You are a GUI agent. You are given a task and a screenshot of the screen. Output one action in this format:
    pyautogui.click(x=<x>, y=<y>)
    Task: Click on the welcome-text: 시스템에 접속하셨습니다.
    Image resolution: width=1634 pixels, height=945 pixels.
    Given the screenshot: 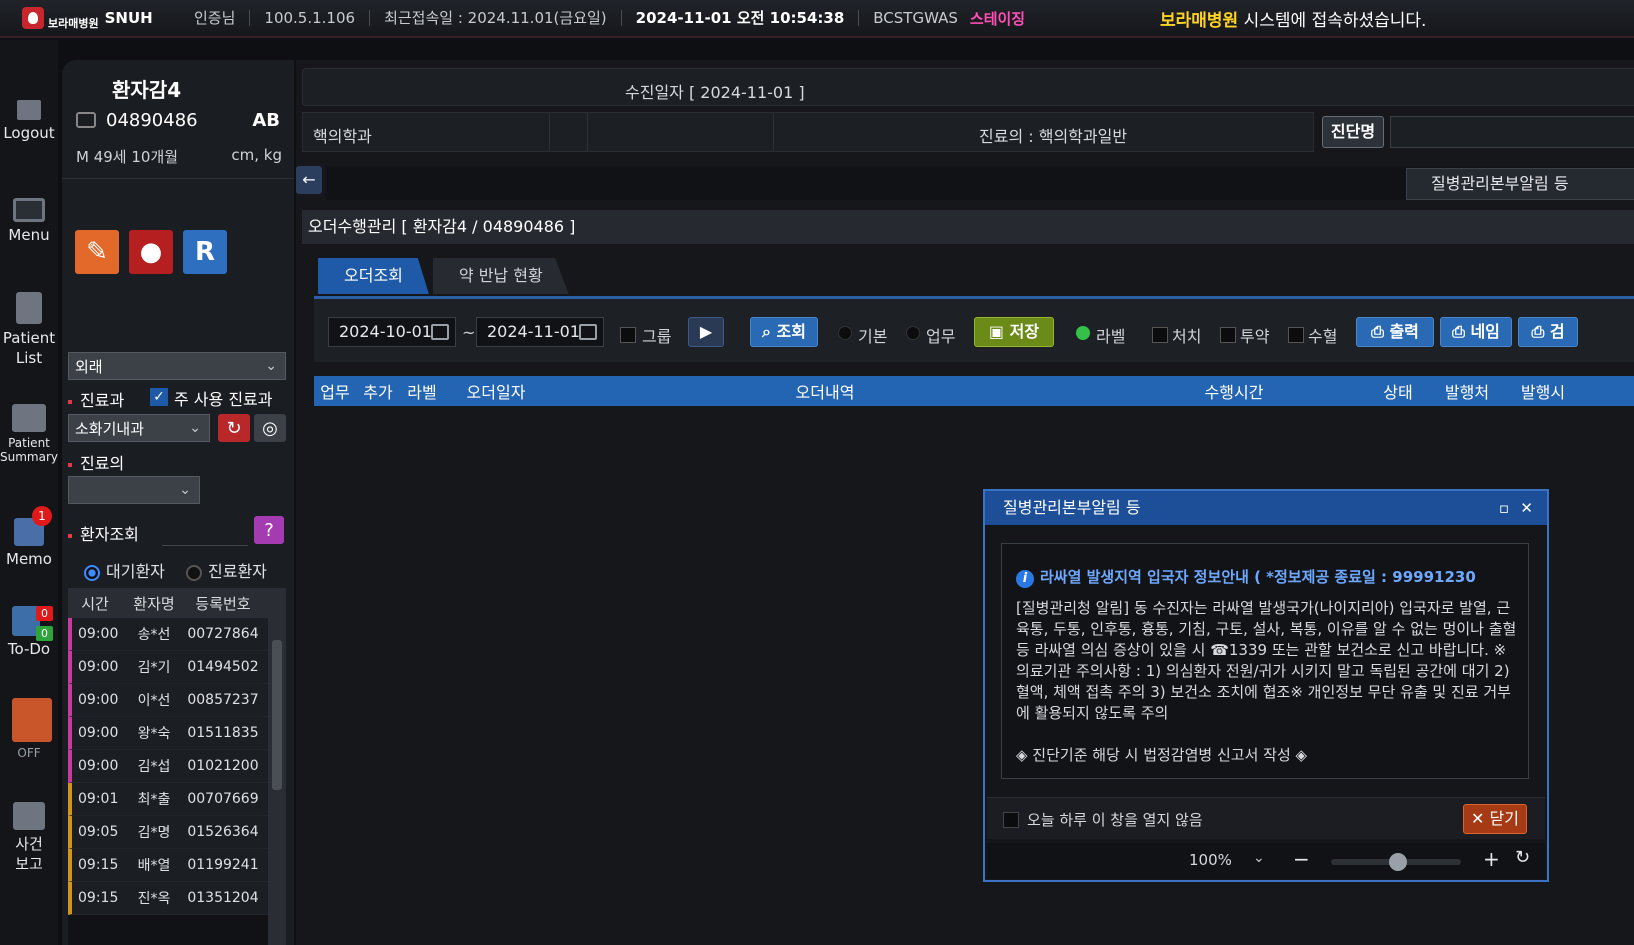 What is the action you would take?
    pyautogui.click(x=1332, y=21)
    